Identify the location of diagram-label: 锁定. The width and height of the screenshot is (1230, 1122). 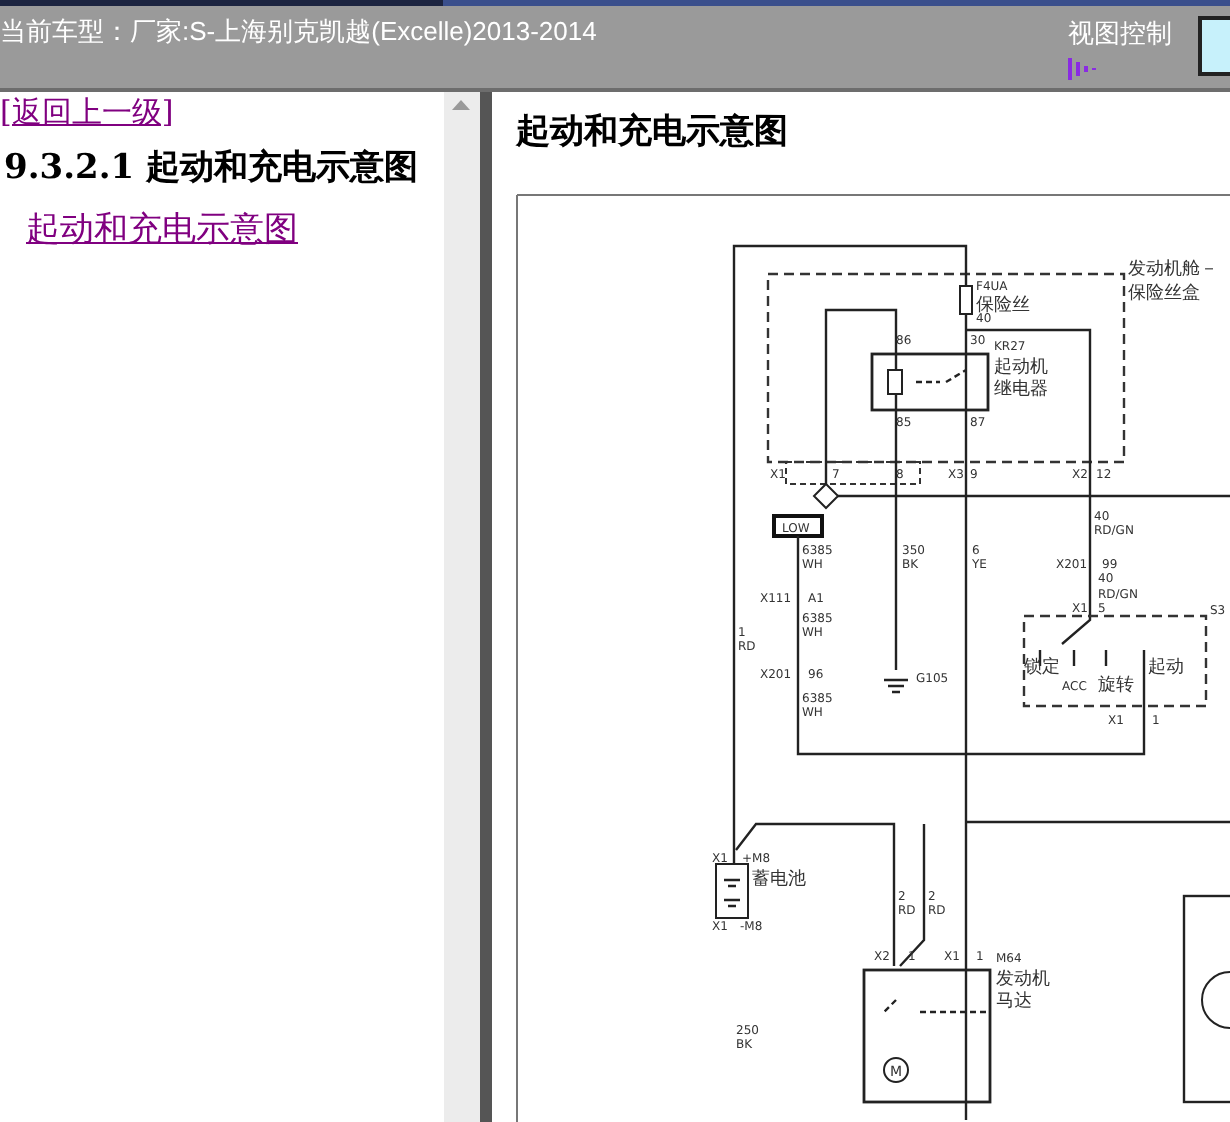
(1042, 668).